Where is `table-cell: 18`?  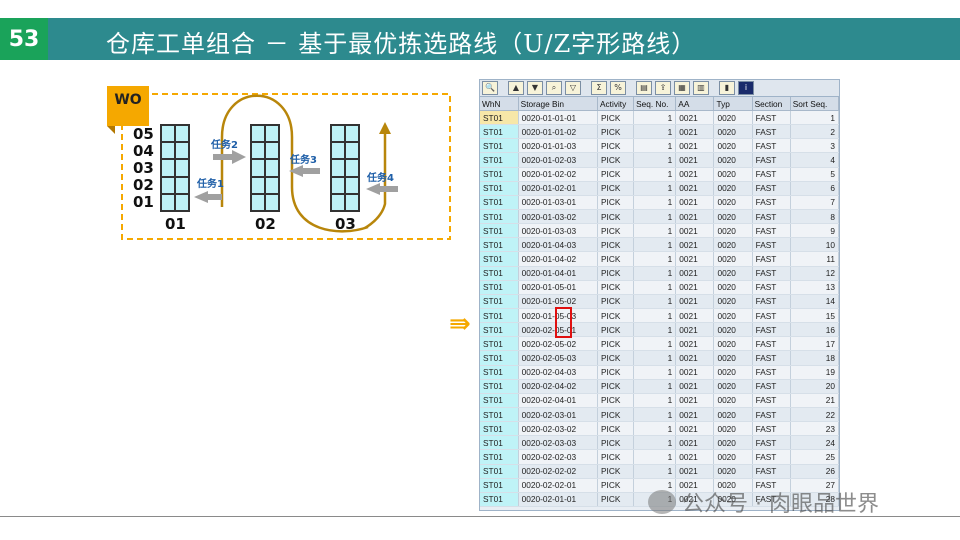
table-cell: 18 is located at coordinates (814, 358).